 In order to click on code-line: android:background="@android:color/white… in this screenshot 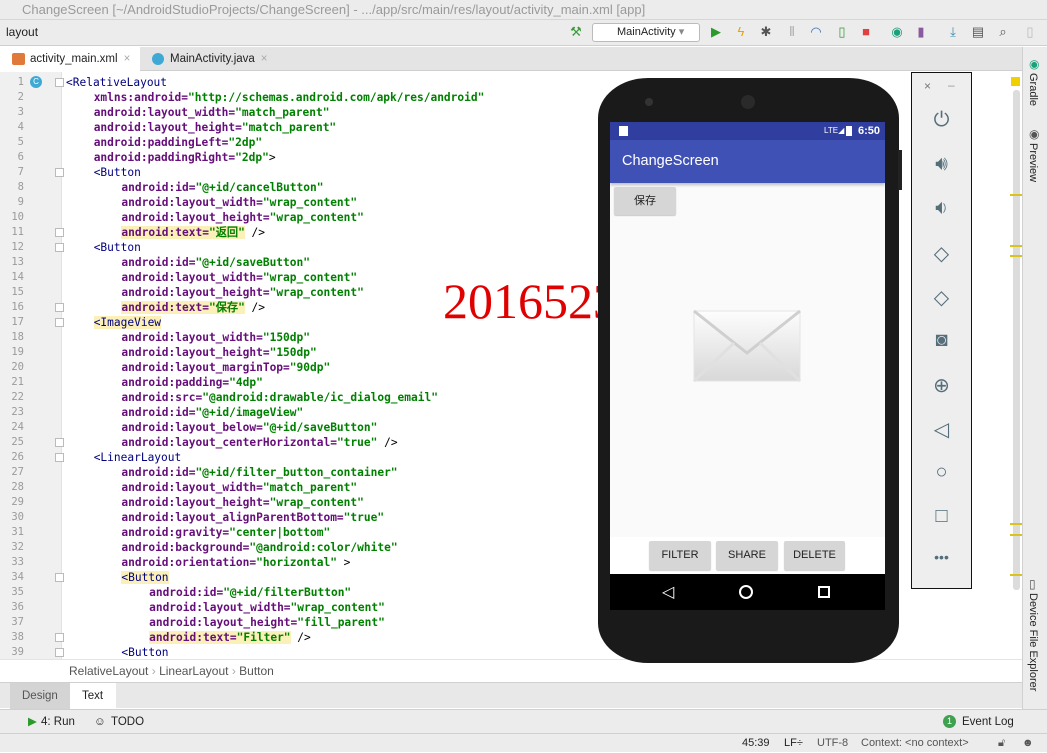, I will do `click(259, 547)`.